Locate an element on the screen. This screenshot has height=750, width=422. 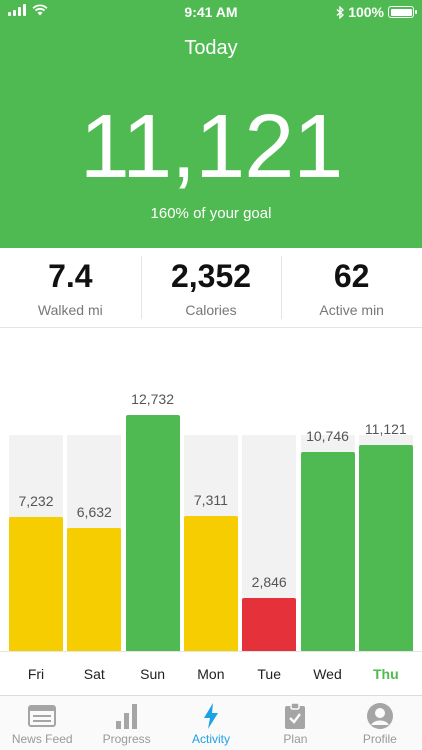
plan-clipboard-icon is located at coordinates (295, 716).